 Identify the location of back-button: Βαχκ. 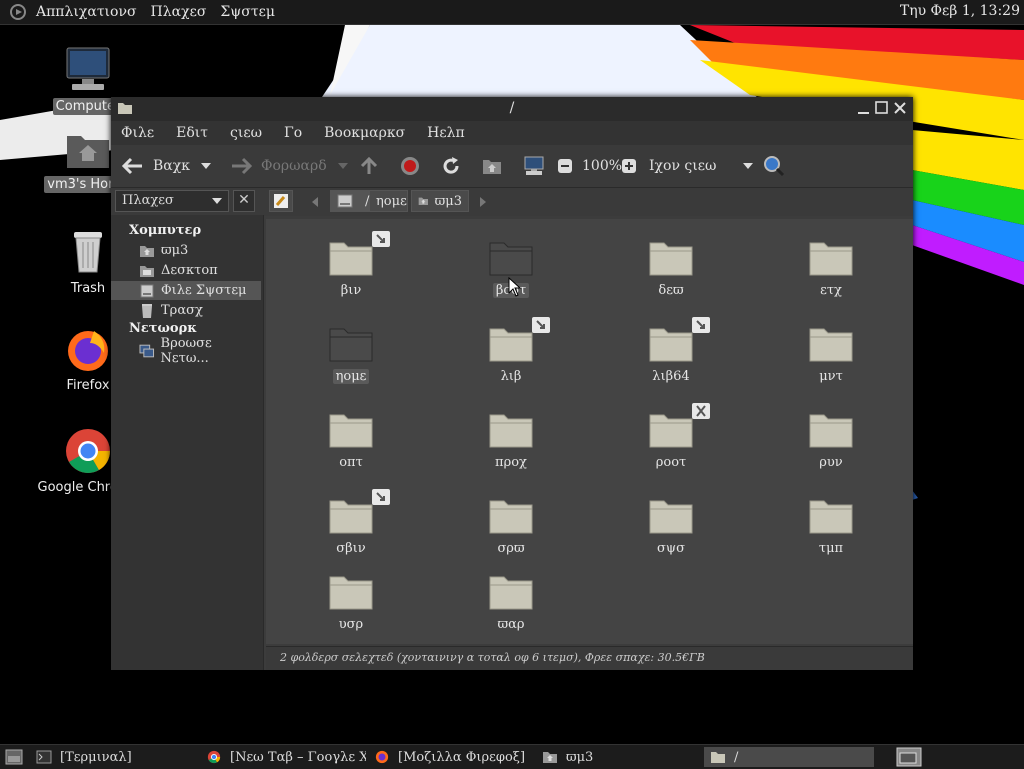
(166, 166).